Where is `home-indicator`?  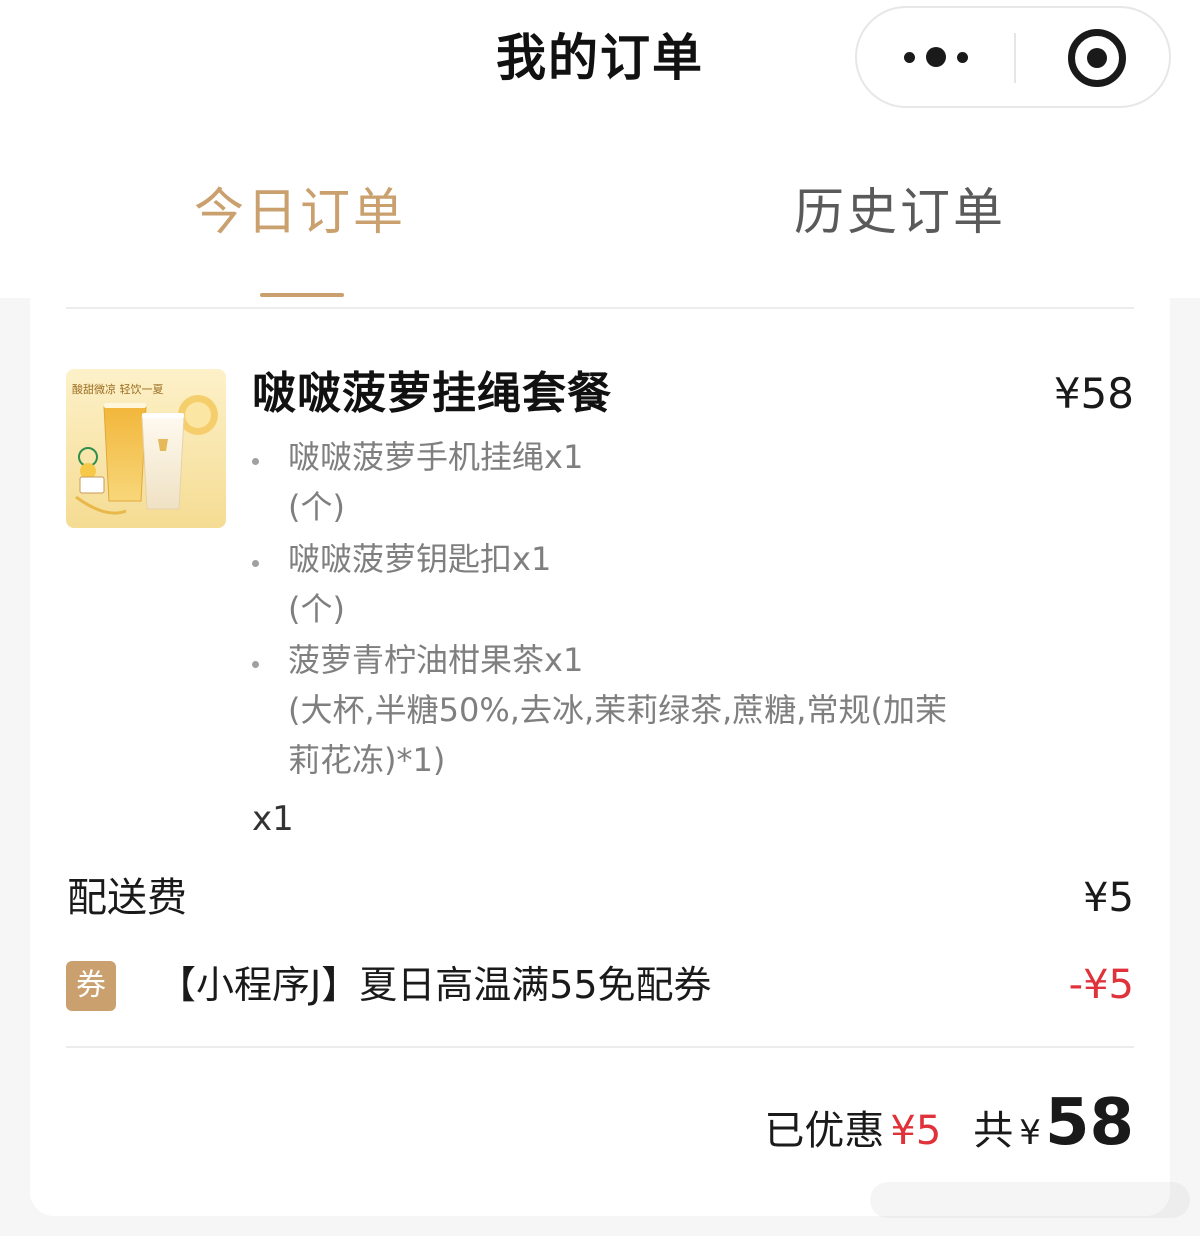 home-indicator is located at coordinates (1030, 1200).